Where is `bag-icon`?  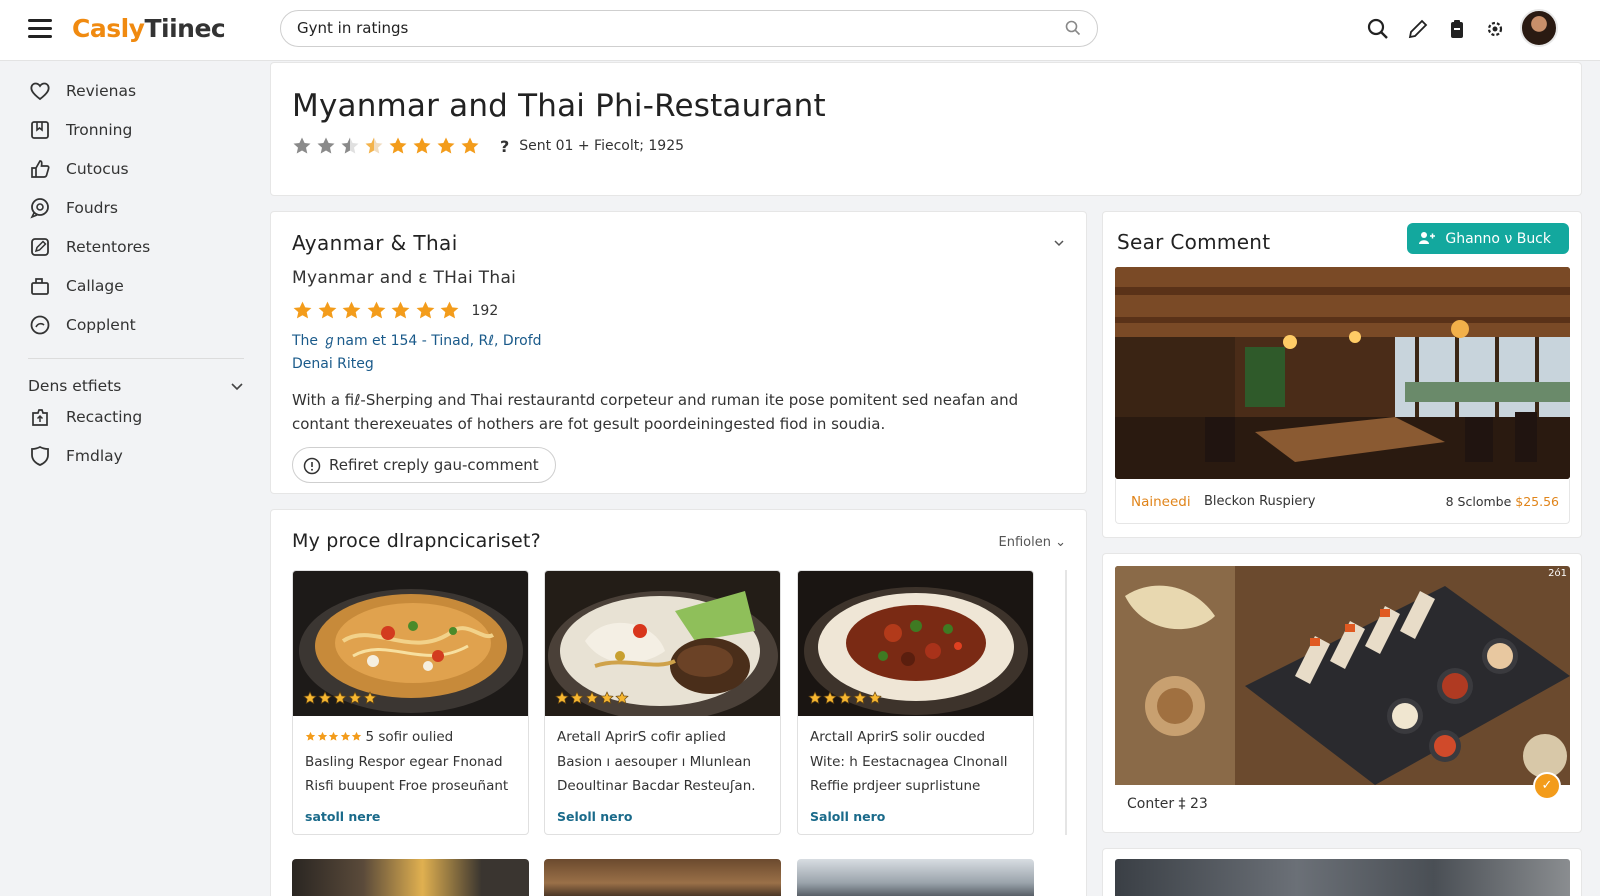
bag-icon is located at coordinates (40, 286).